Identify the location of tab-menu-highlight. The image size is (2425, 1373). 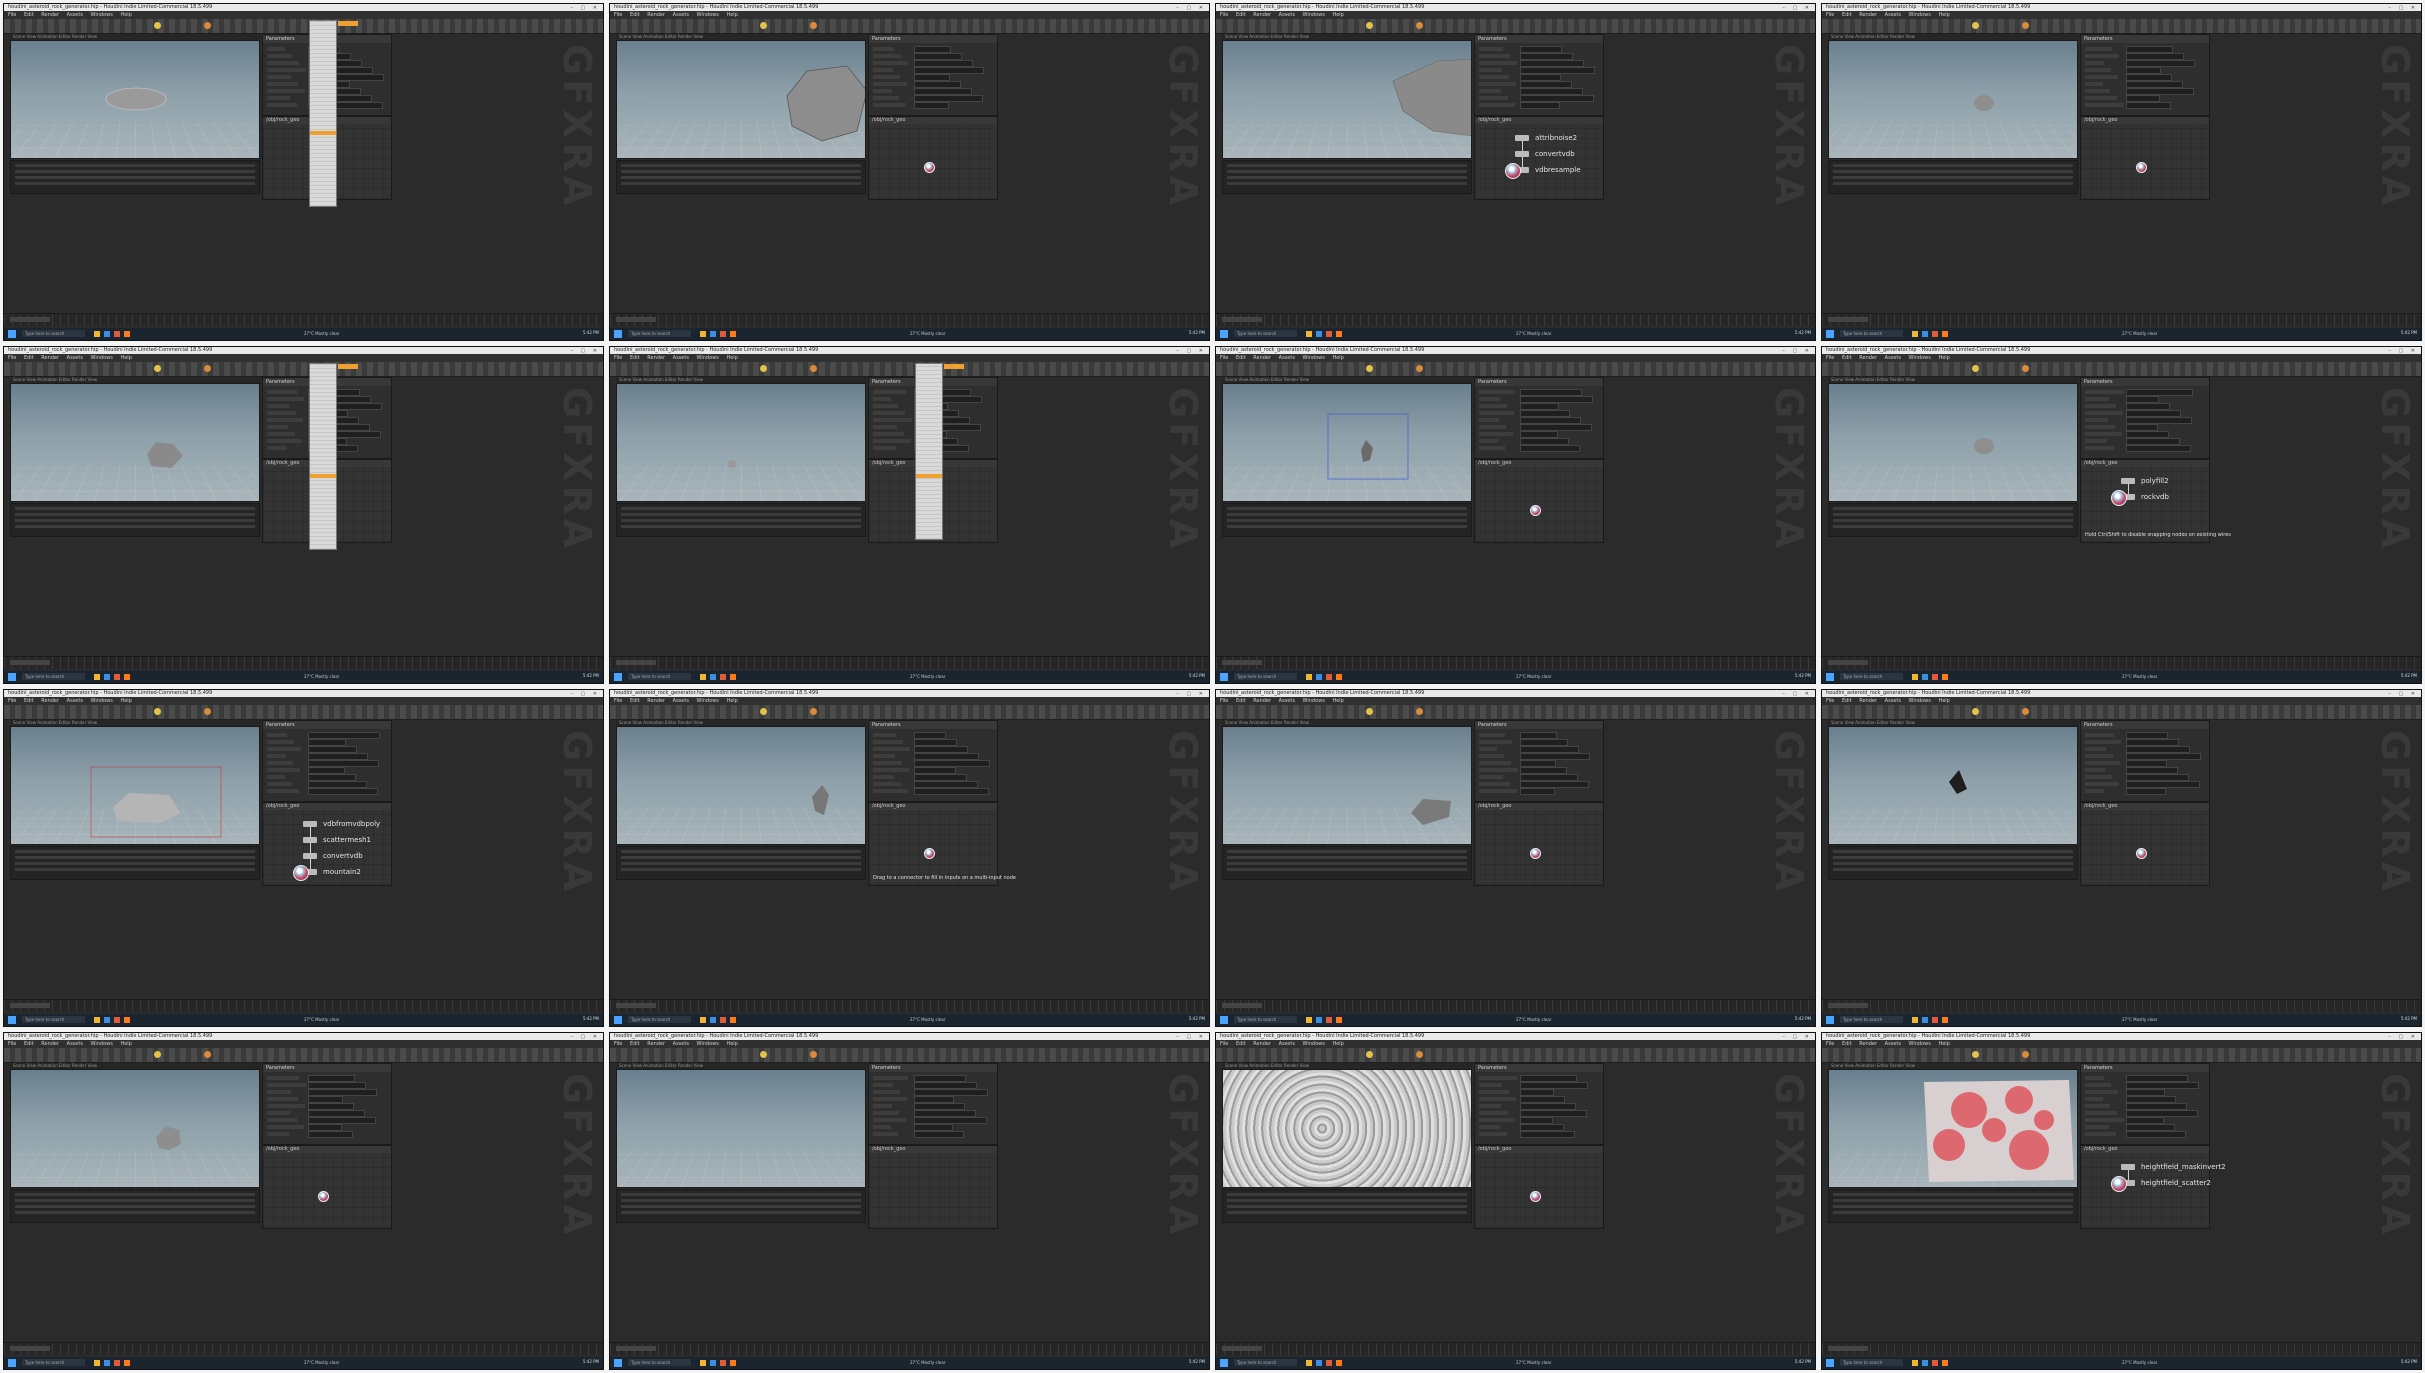
(323, 133).